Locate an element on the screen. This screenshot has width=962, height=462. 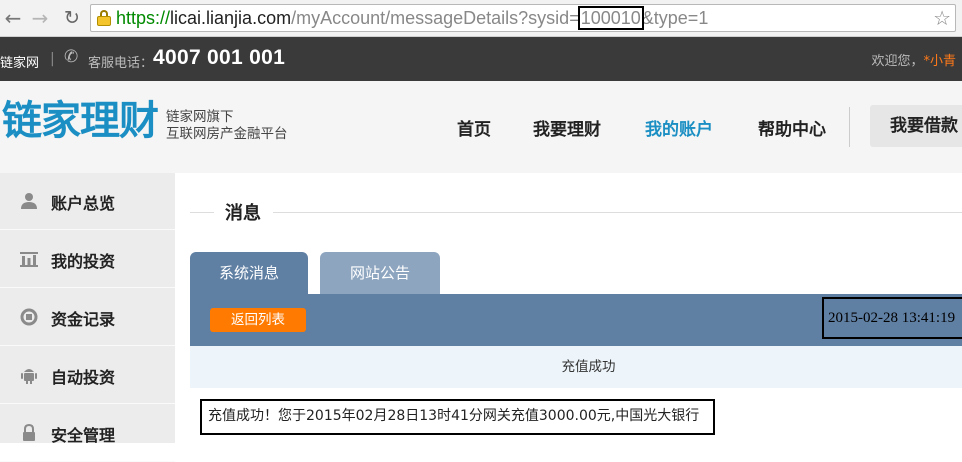
reload-icon: ↻ is located at coordinates (72, 18).